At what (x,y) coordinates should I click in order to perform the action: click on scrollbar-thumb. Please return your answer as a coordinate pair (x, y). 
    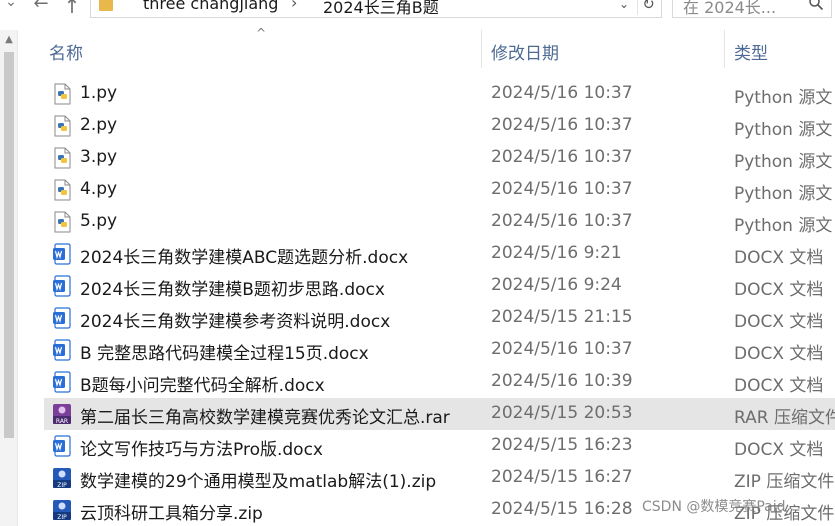
    Looking at the image, I should click on (9, 245).